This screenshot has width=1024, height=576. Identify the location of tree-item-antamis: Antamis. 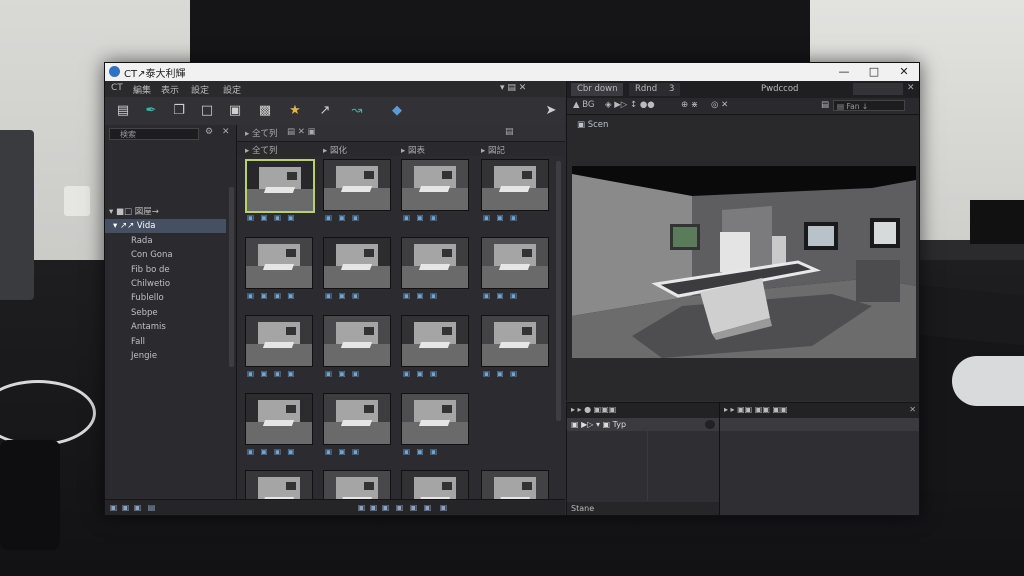
(165, 327).